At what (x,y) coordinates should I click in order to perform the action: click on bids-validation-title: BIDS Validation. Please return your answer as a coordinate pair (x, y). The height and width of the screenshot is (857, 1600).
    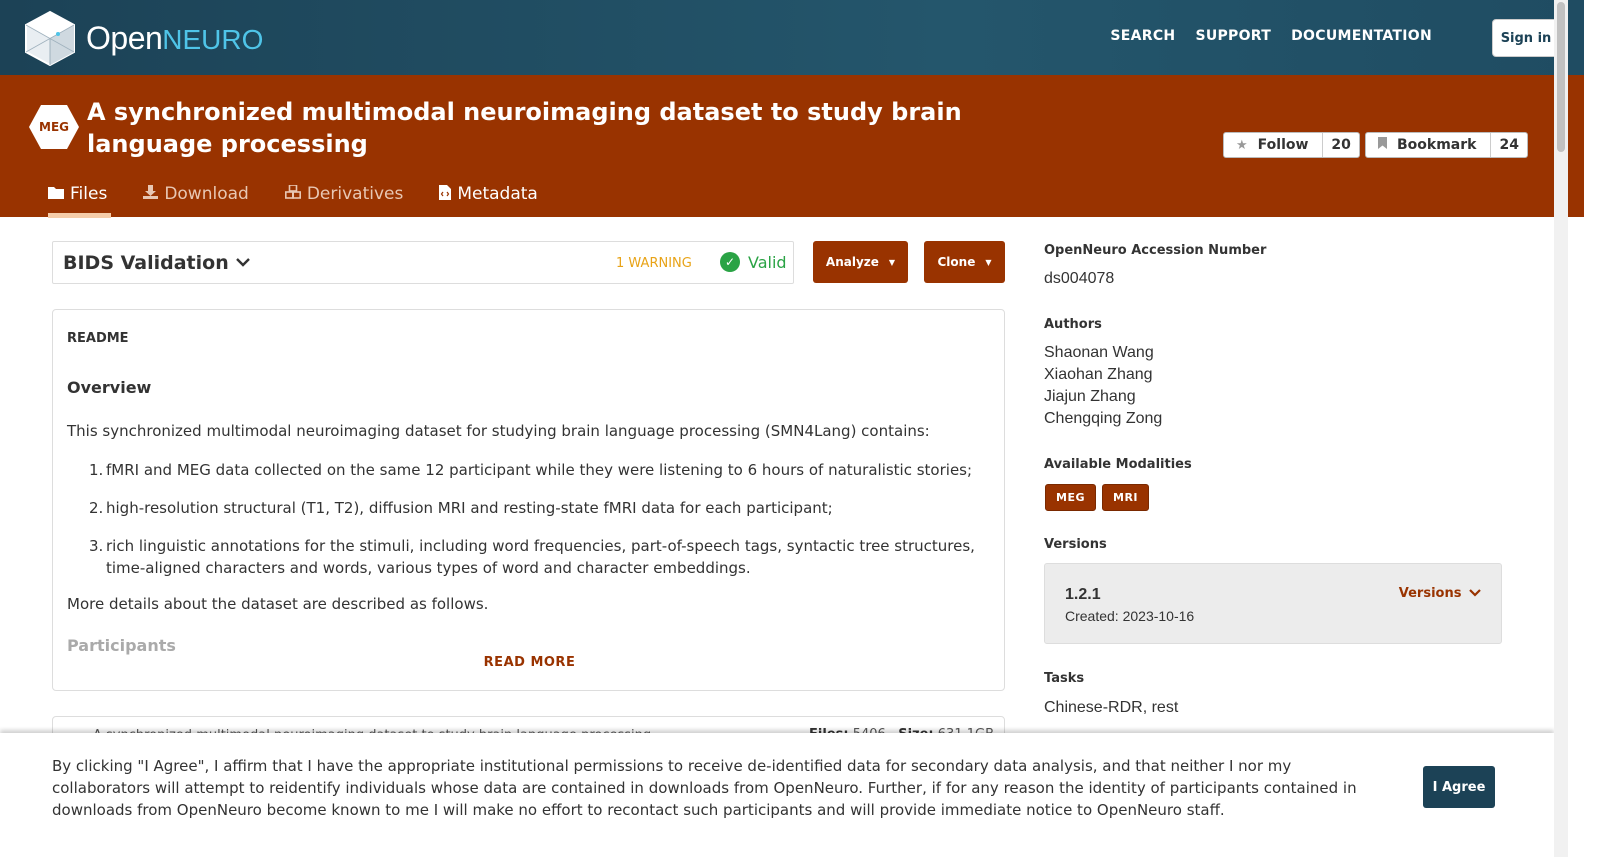
    Looking at the image, I should click on (146, 263).